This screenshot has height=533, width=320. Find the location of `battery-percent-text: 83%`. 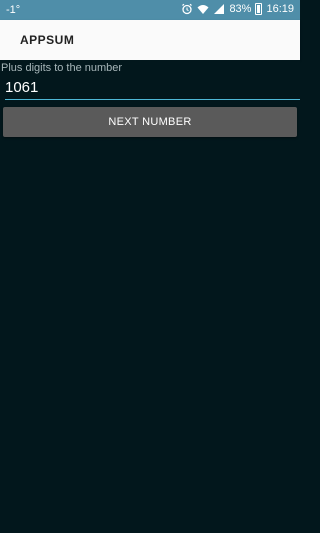

battery-percent-text: 83% is located at coordinates (240, 9).